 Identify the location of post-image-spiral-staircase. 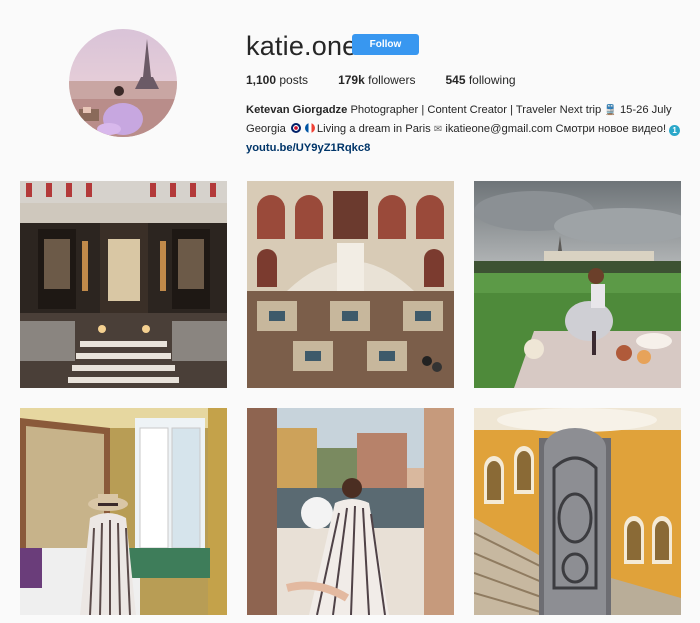
(577, 511).